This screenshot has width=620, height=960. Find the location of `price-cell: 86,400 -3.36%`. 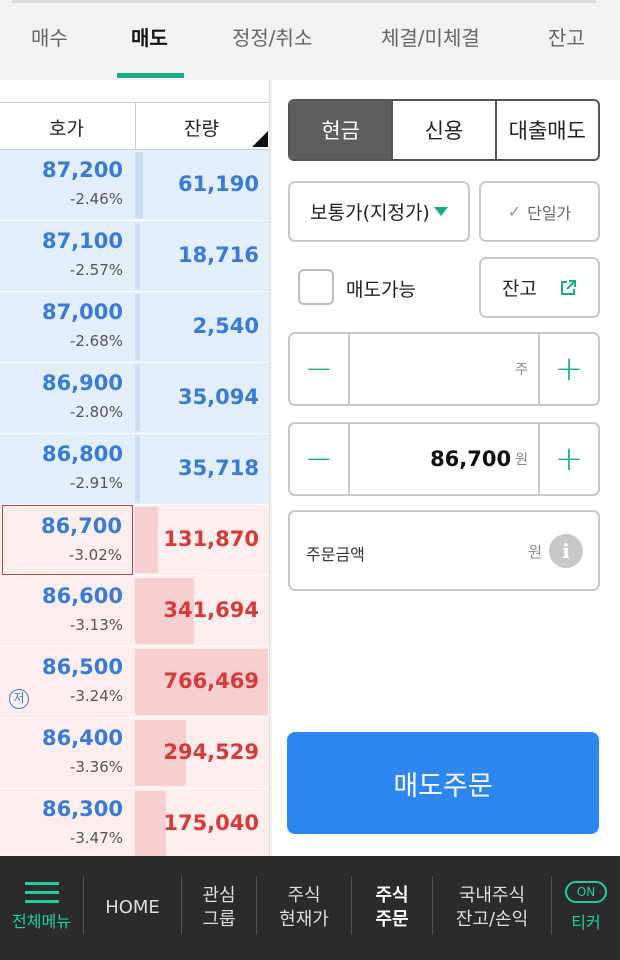

price-cell: 86,400 -3.36% is located at coordinates (67, 753).